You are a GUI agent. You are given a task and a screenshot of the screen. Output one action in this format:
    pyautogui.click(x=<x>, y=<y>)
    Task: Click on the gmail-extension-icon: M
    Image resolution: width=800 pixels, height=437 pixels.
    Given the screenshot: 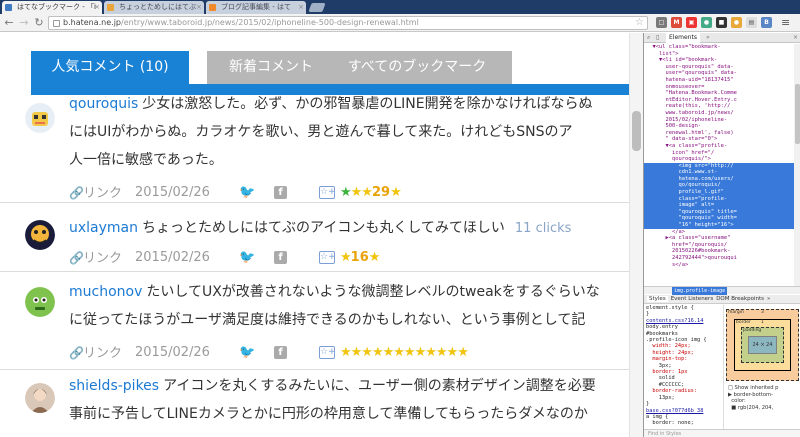 What is the action you would take?
    pyautogui.click(x=676, y=22)
    